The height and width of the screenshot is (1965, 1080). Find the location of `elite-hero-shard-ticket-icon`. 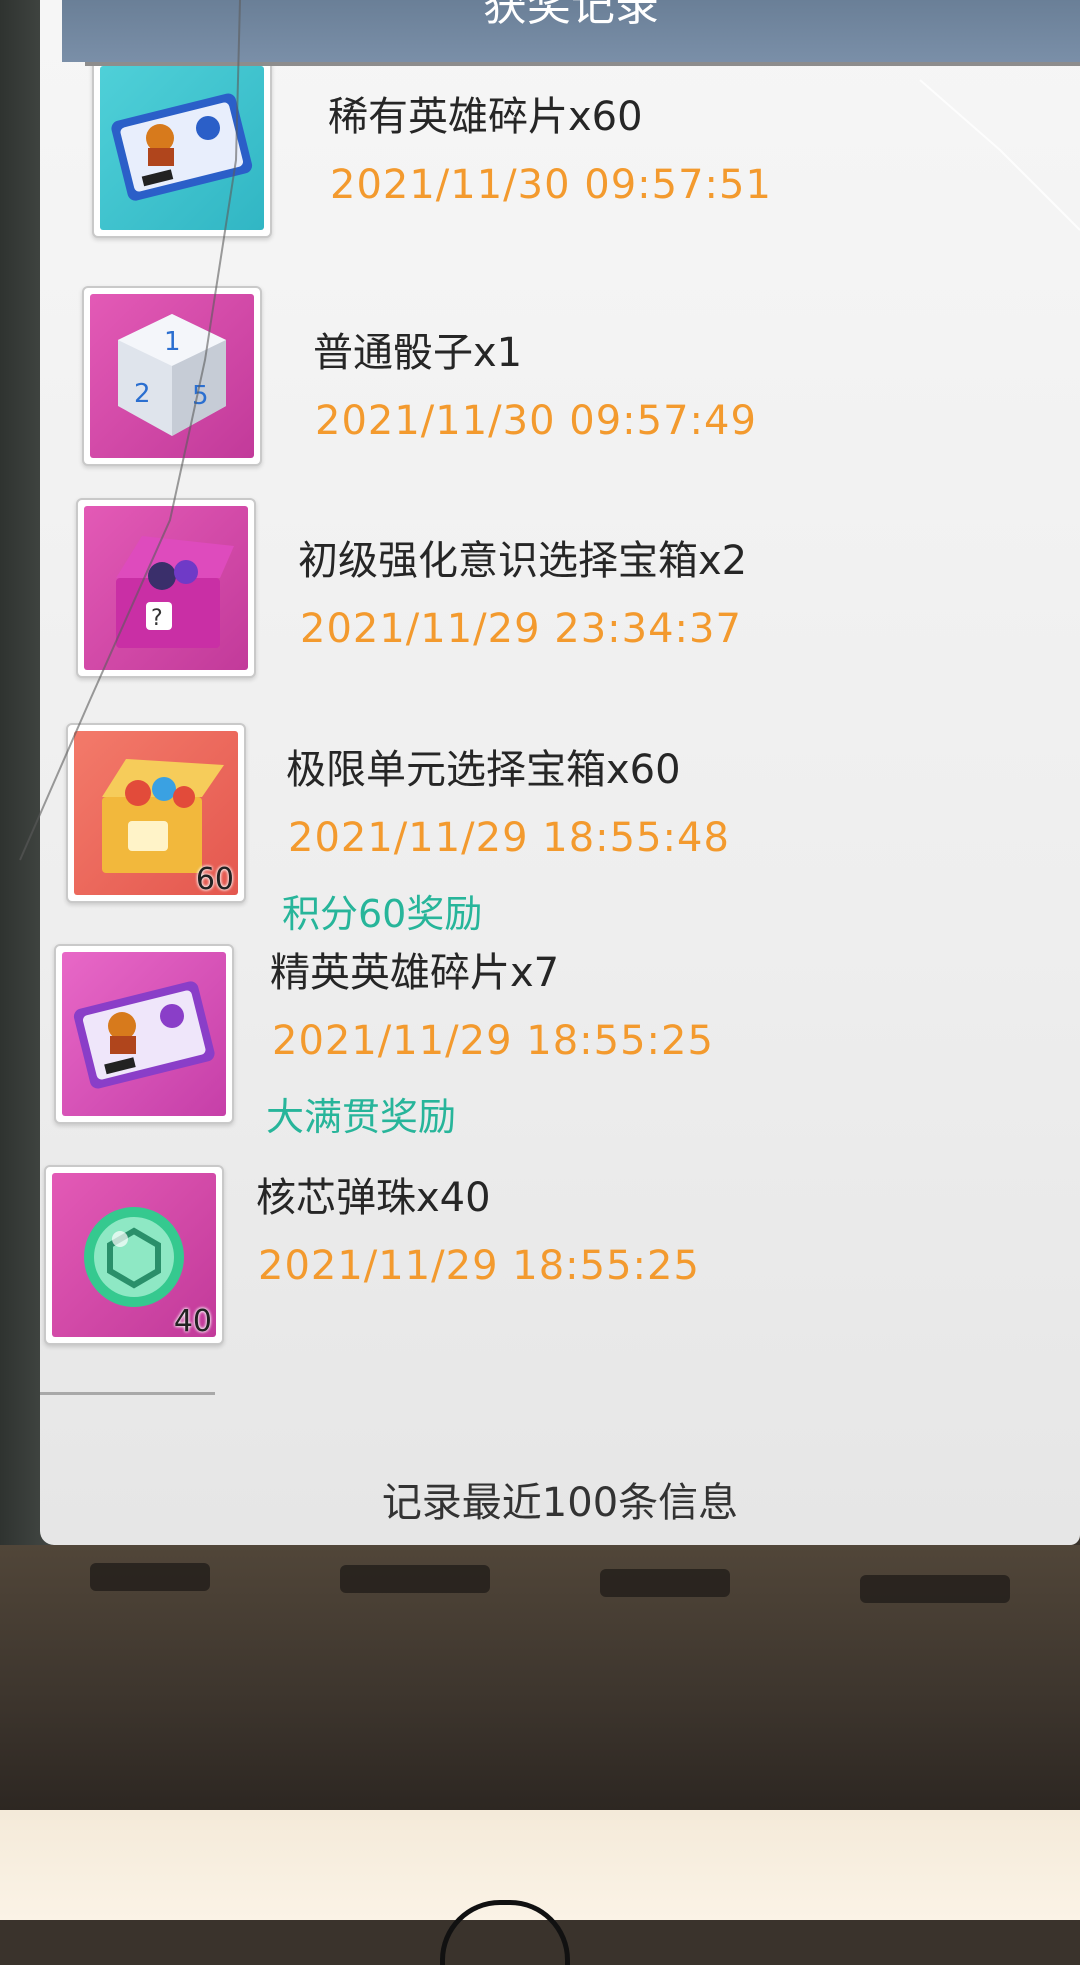

elite-hero-shard-ticket-icon is located at coordinates (144, 1034).